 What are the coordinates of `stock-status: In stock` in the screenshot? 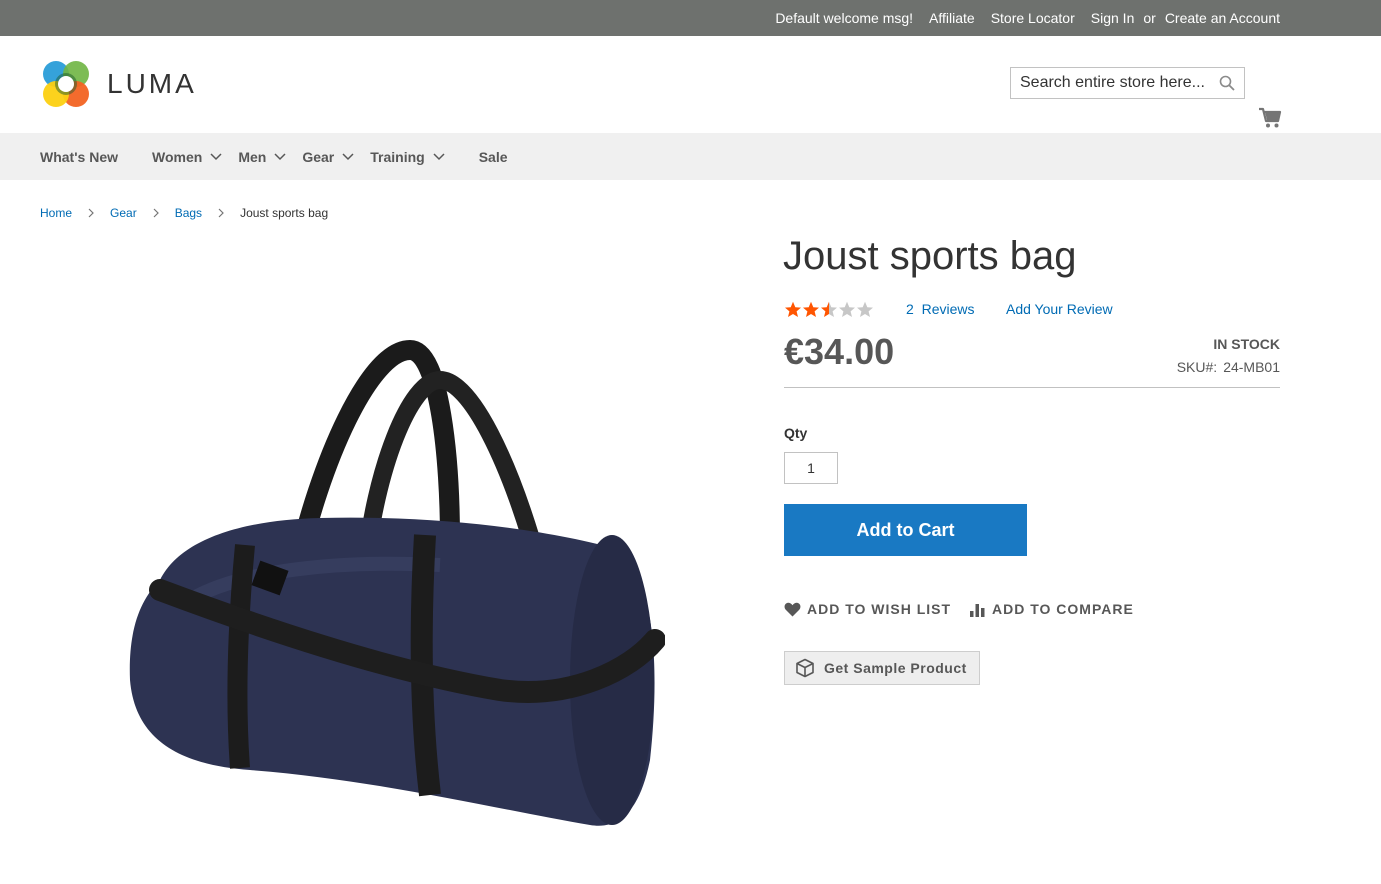 It's located at (1246, 344).